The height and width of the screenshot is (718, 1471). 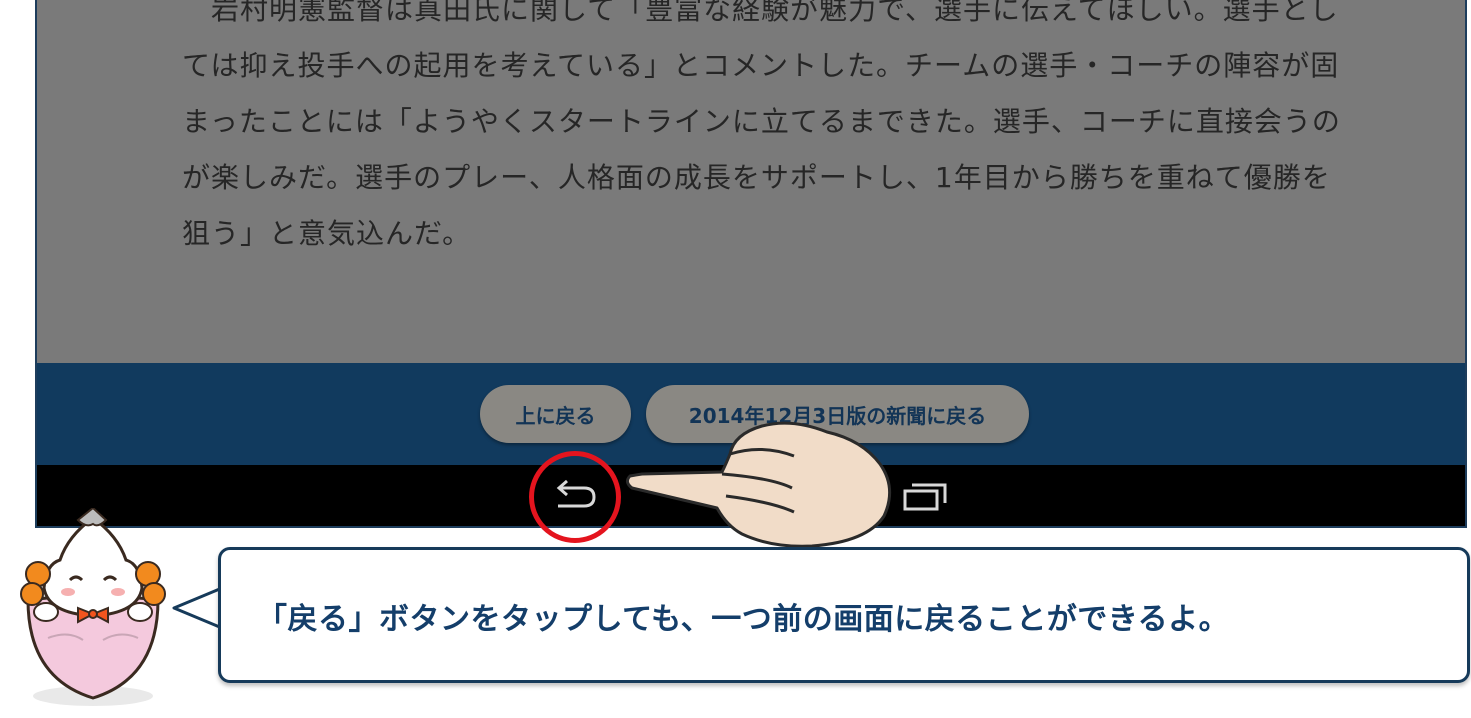 I want to click on back-button-highlight-ring, so click(x=575, y=497).